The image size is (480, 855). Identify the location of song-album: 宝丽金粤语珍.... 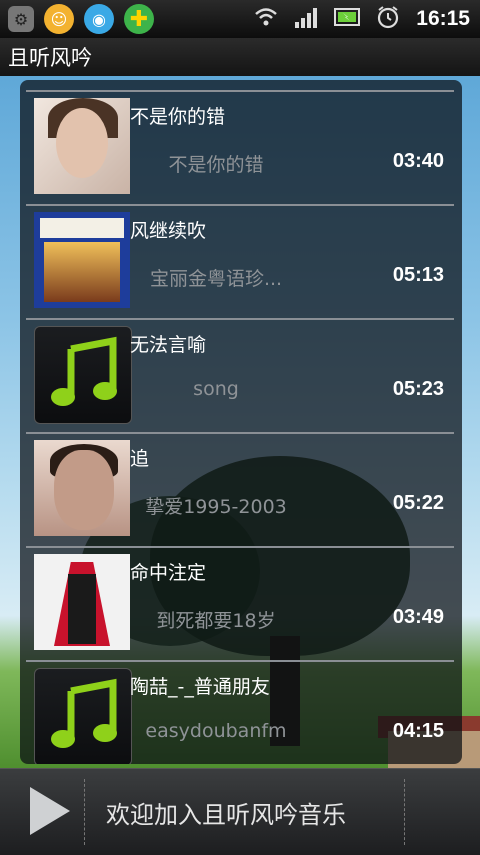
(216, 279).